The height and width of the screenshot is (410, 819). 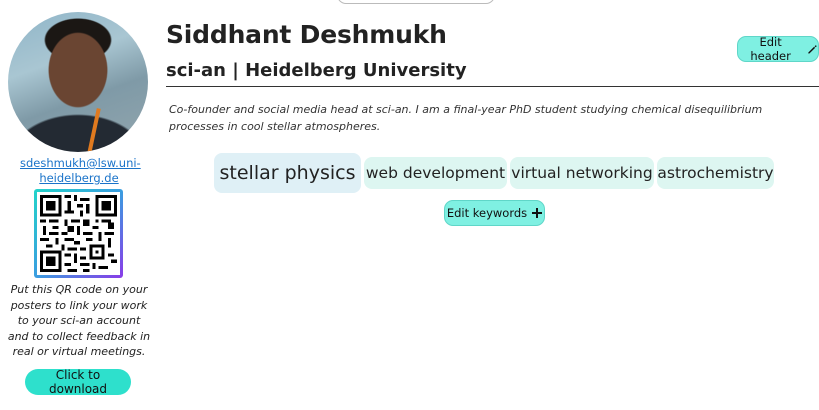 What do you see at coordinates (812, 49) in the screenshot?
I see `pencil-icon` at bounding box center [812, 49].